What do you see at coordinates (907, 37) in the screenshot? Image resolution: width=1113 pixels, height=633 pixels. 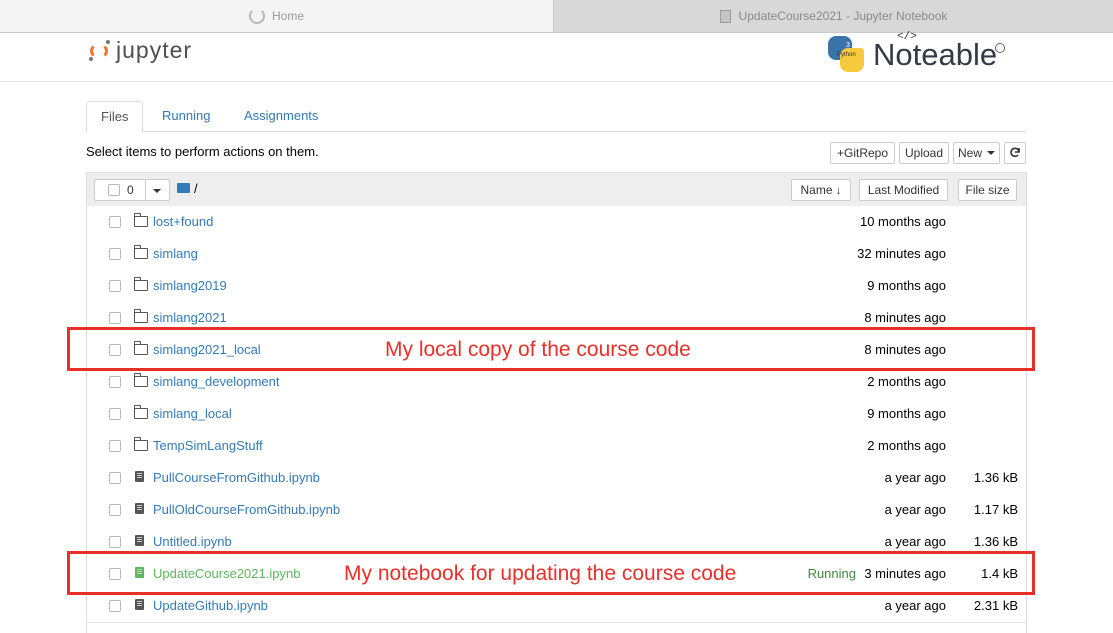 I see `code-icon: </>` at bounding box center [907, 37].